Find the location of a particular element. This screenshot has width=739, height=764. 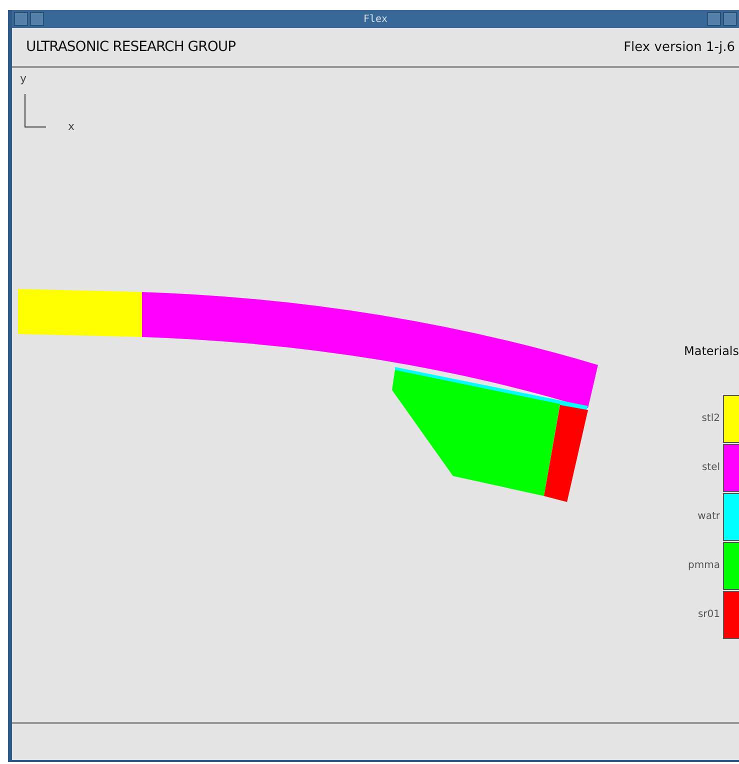

version-label: Flex version 1-j.6 is located at coordinates (679, 47).